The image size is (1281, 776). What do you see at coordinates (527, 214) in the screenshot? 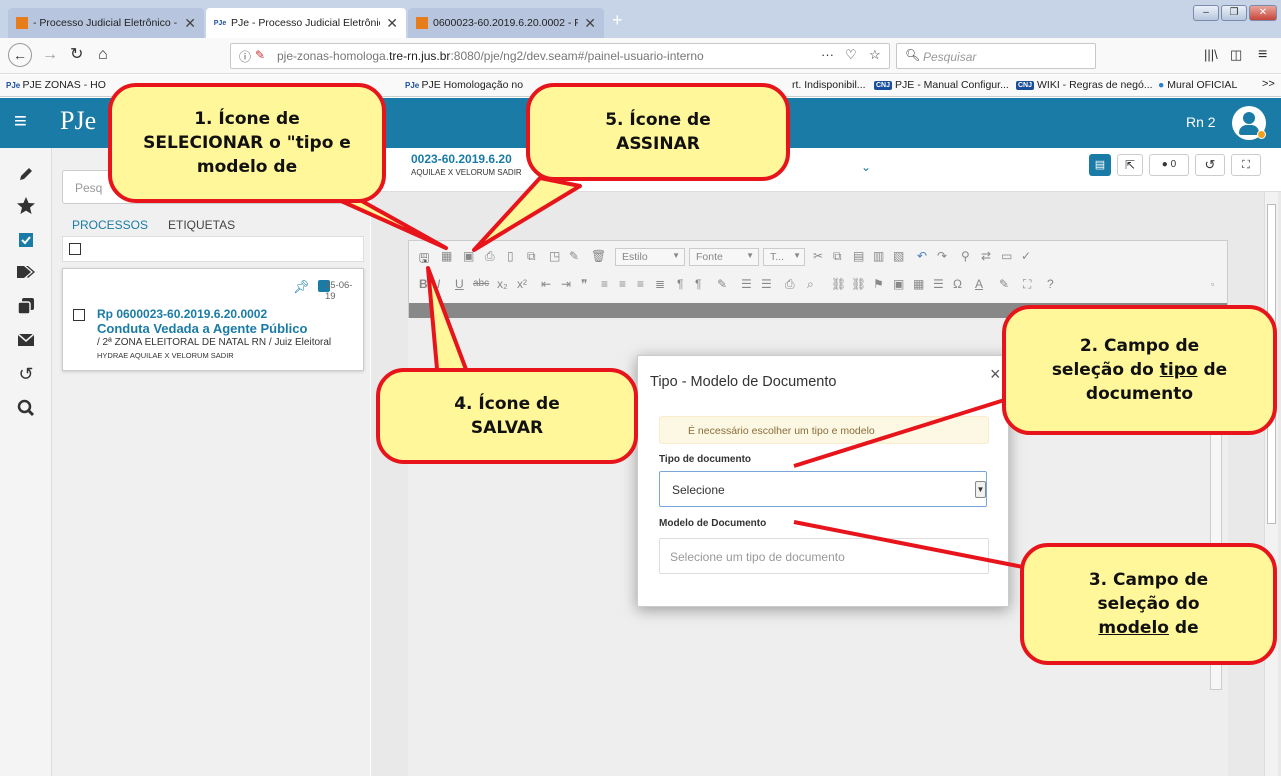
I see `callout-5-pointer` at bounding box center [527, 214].